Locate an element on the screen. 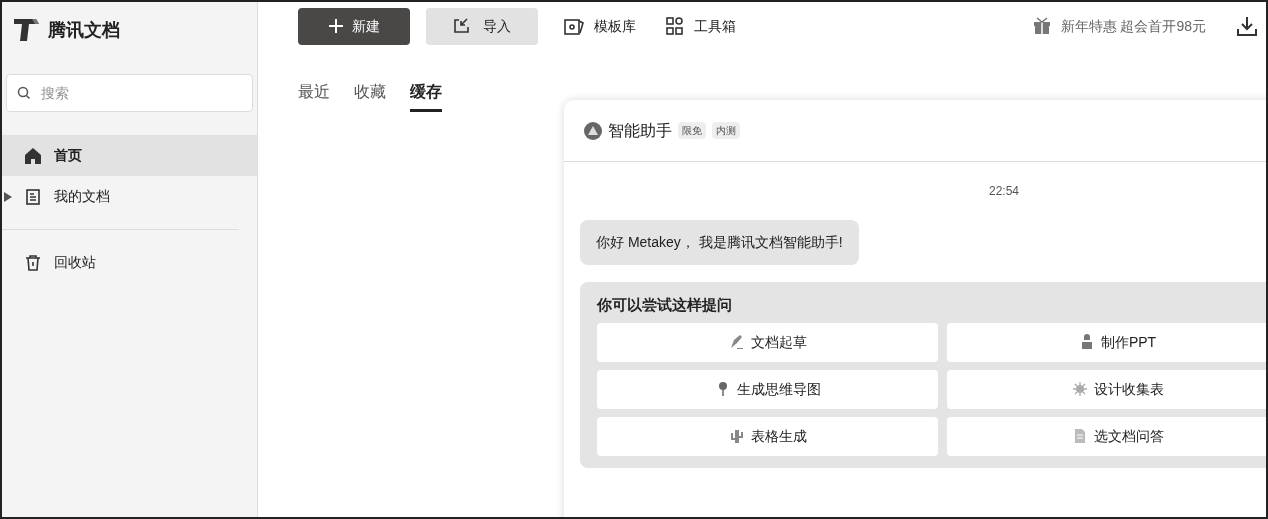 This screenshot has height=519, width=1268. tab: 最近 is located at coordinates (314, 96).